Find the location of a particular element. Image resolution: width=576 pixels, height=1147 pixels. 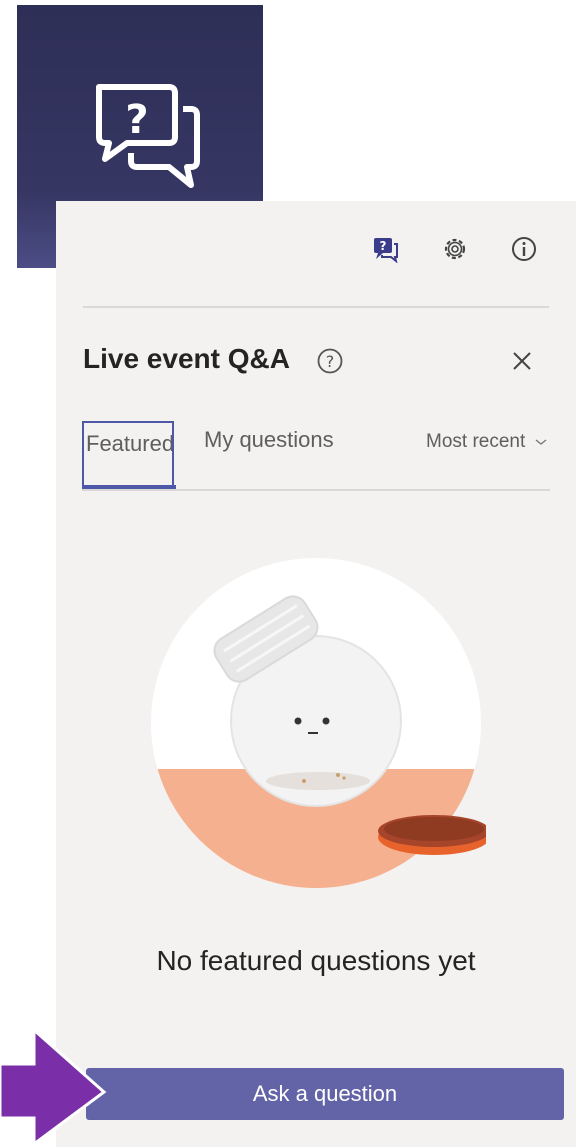

qa-chat-icon: ? is located at coordinates (148, 136).